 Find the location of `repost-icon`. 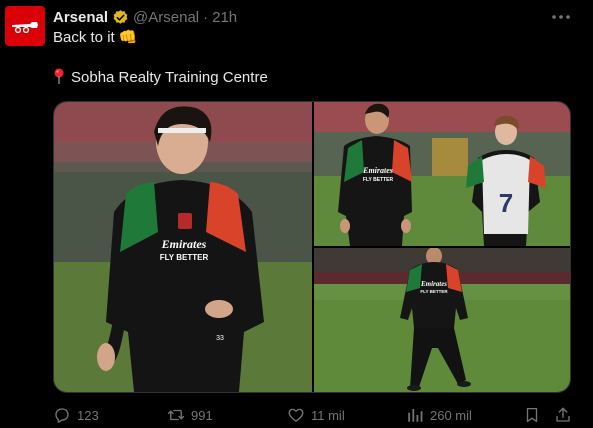

repost-icon is located at coordinates (176, 415).